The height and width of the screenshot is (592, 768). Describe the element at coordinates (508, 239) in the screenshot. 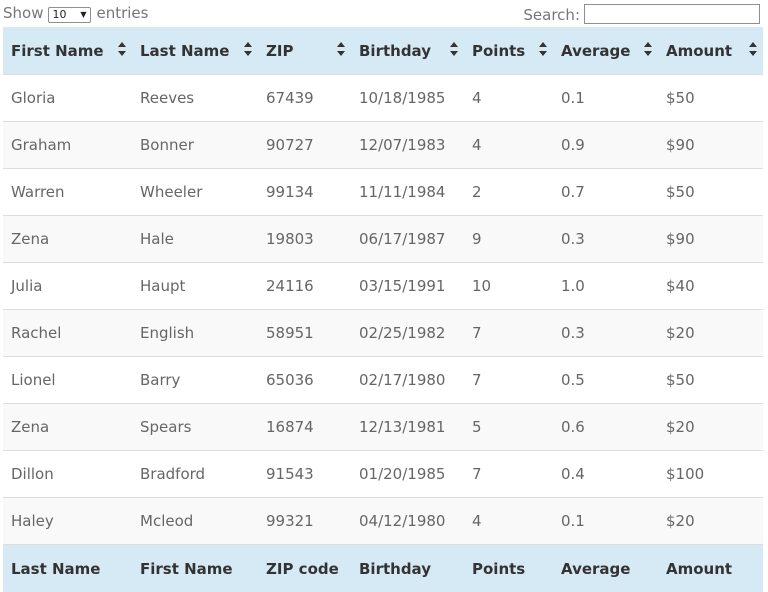

I see `table-cell: 9` at that location.